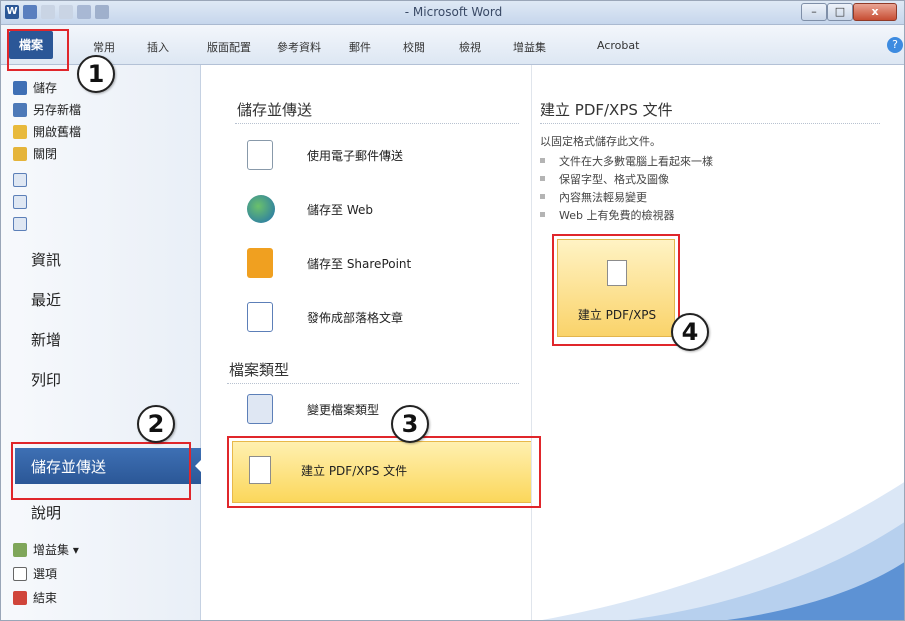 This screenshot has width=905, height=621. I want to click on open-folder-icon, so click(20, 132).